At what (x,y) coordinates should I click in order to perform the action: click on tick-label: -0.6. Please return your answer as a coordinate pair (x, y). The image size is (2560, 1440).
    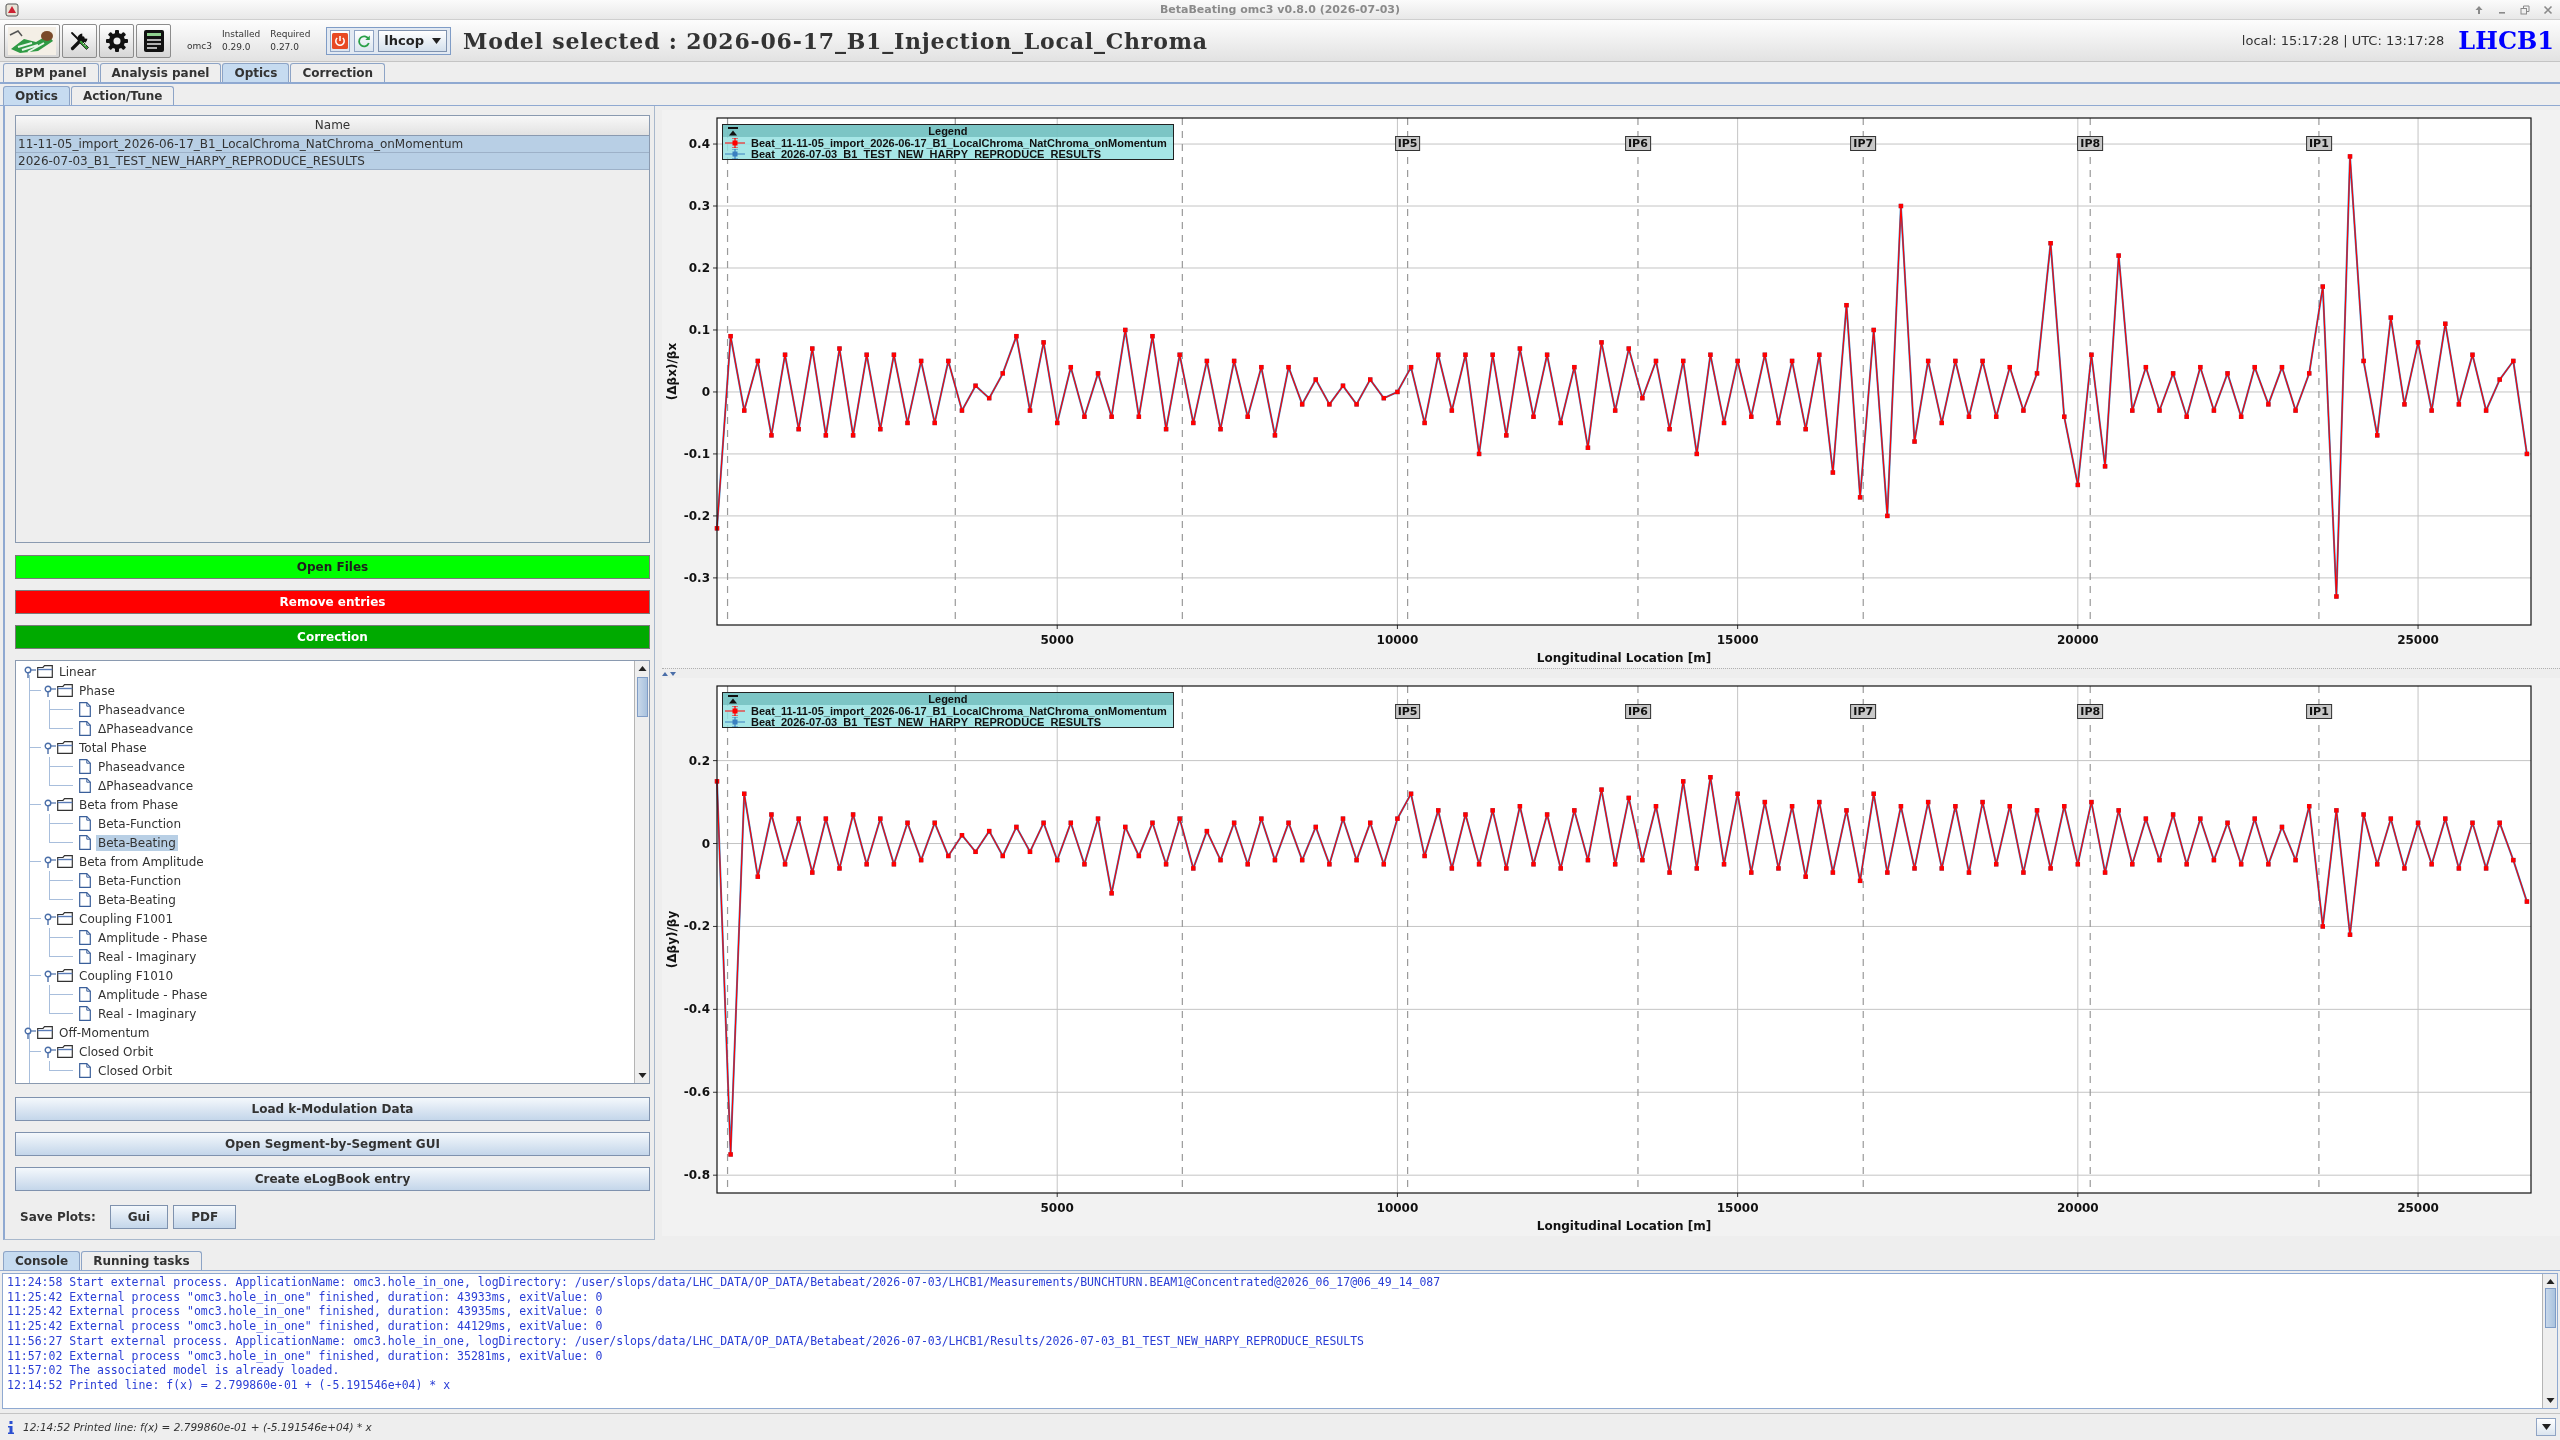
    Looking at the image, I should click on (696, 1092).